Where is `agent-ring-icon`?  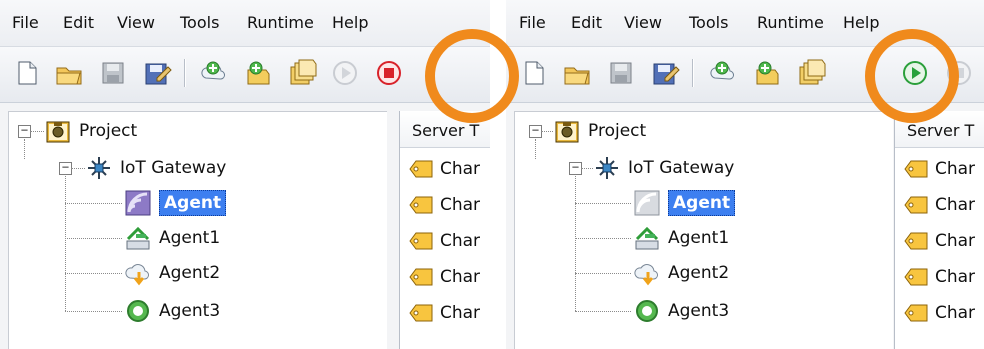
agent-ring-icon is located at coordinates (647, 311).